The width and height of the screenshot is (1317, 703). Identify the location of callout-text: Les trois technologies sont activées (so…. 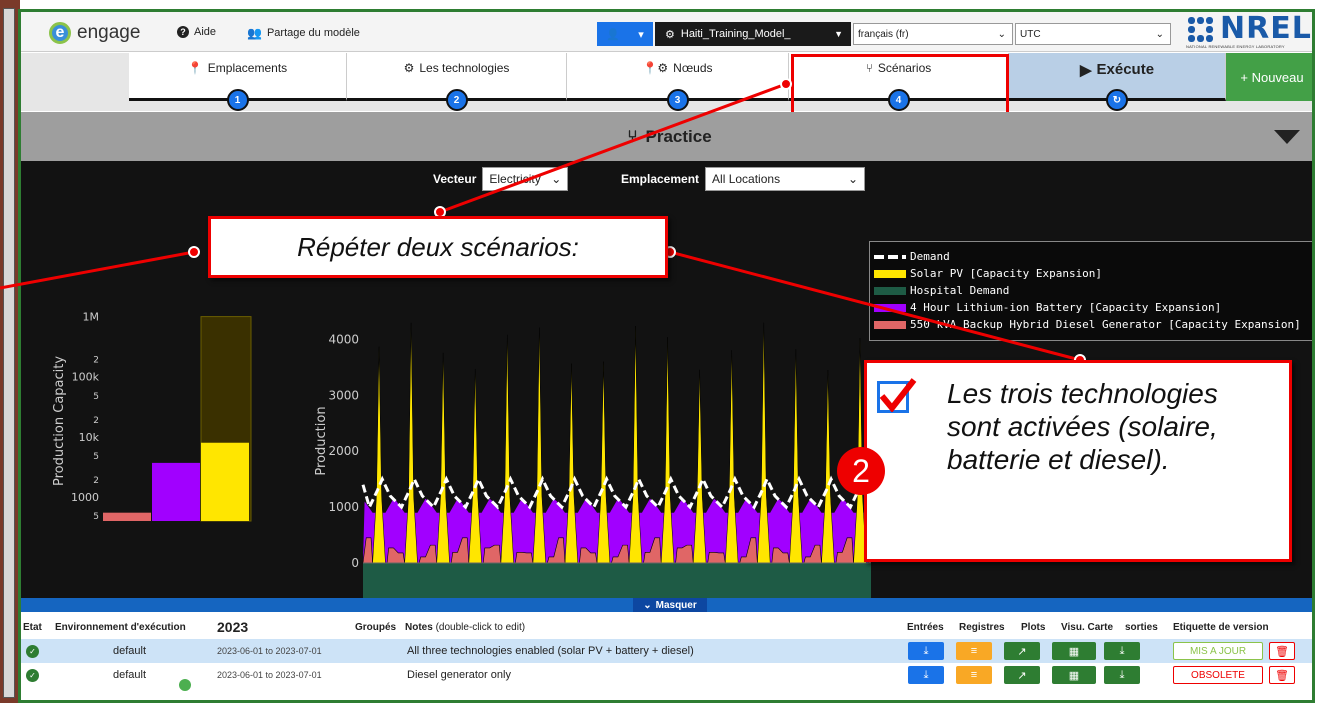
(1082, 426).